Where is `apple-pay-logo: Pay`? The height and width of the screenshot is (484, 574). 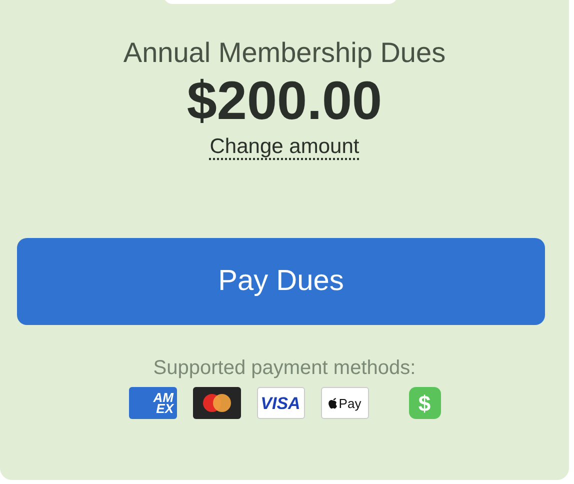
apple-pay-logo: Pay is located at coordinates (344, 403).